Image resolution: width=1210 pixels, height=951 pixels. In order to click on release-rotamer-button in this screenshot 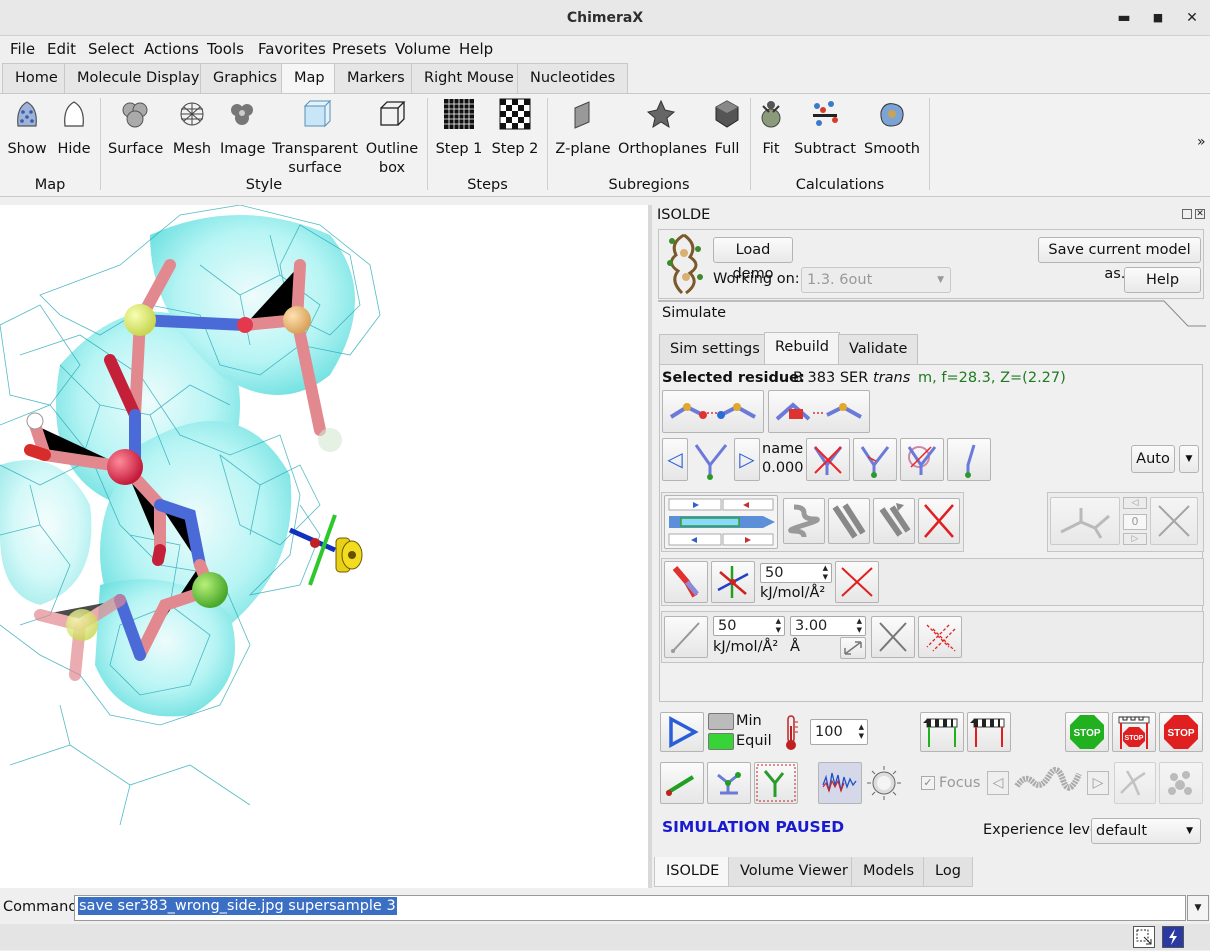, I will do `click(969, 459)`.